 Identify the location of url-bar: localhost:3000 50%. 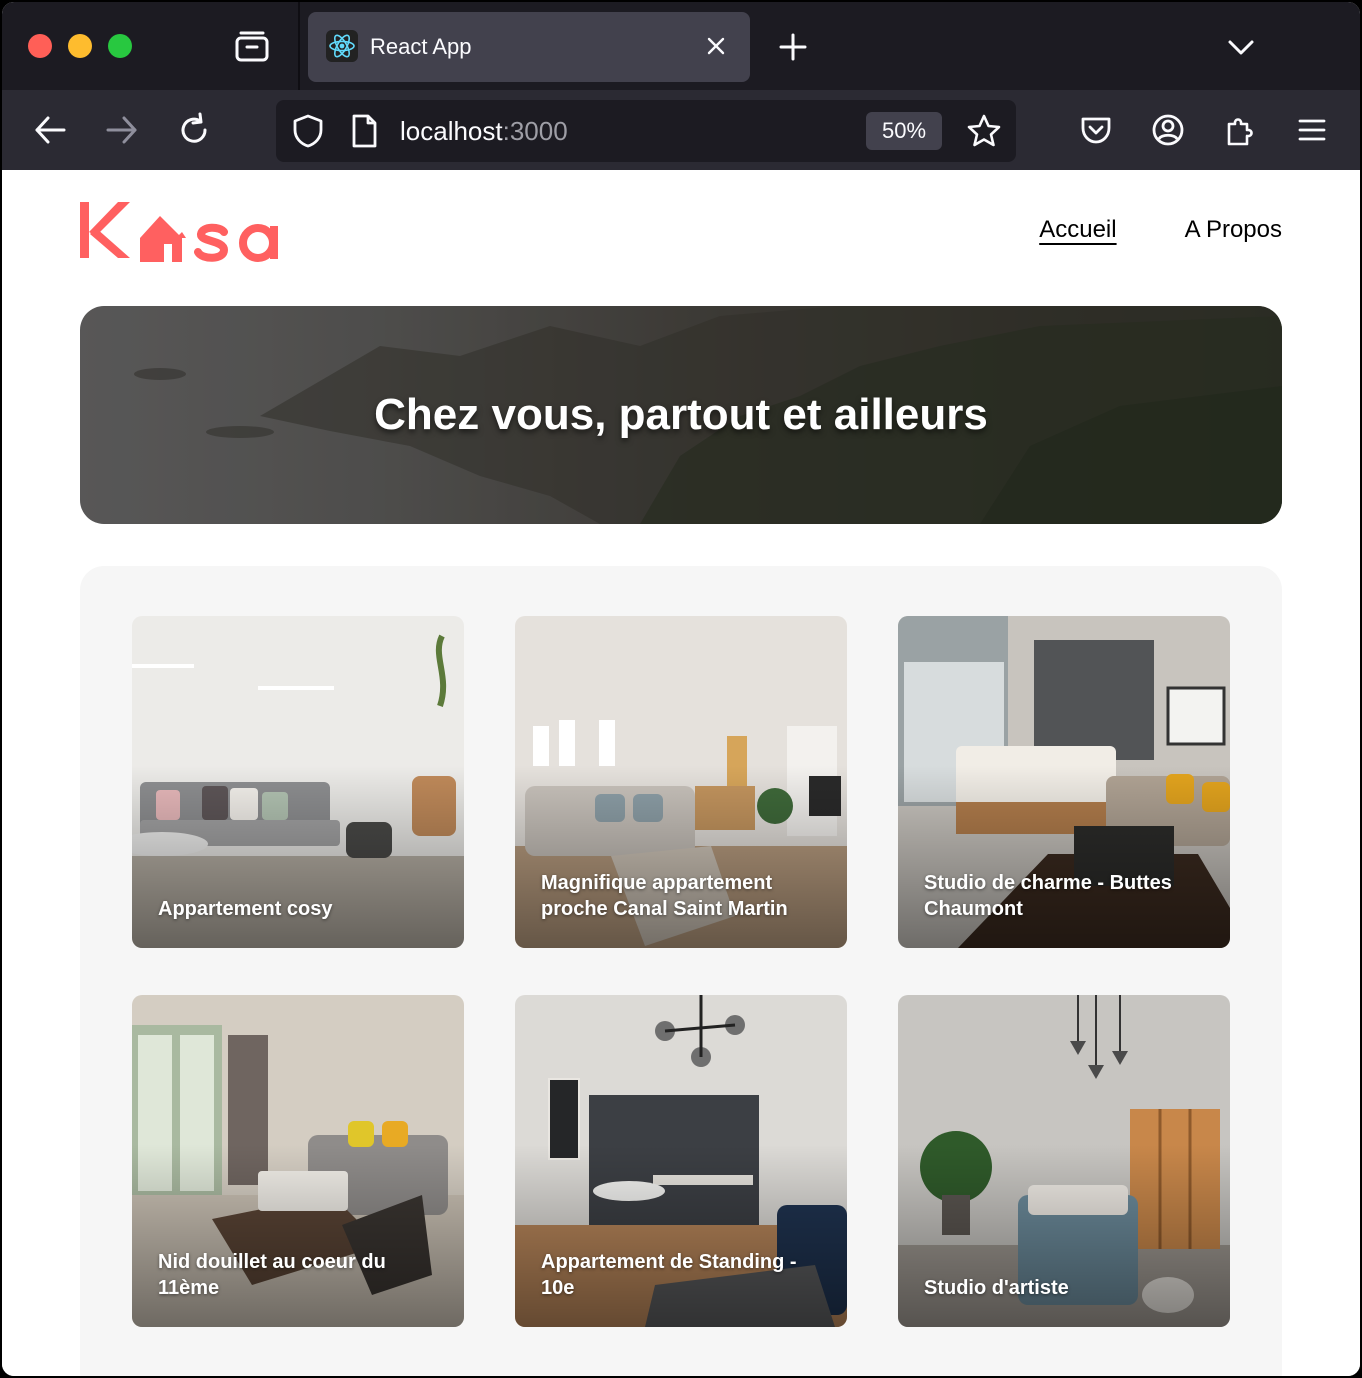
(646, 131).